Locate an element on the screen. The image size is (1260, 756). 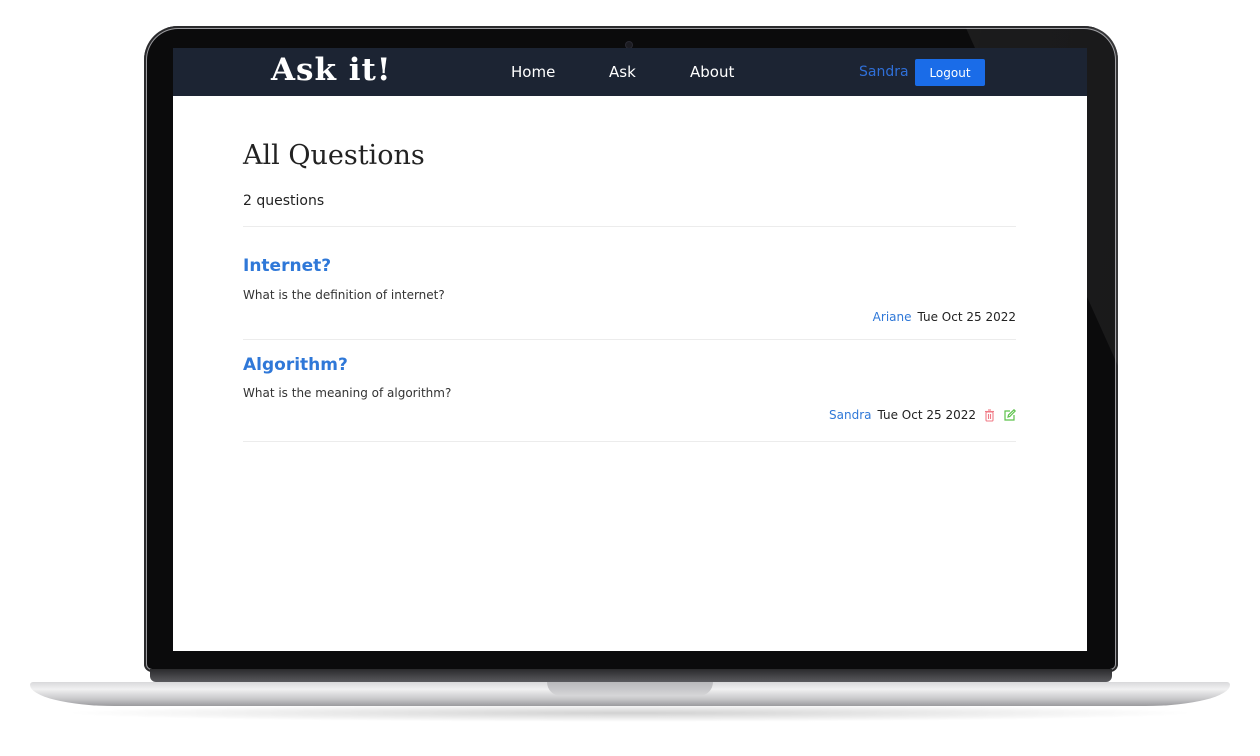
logout-button: Logout is located at coordinates (950, 72).